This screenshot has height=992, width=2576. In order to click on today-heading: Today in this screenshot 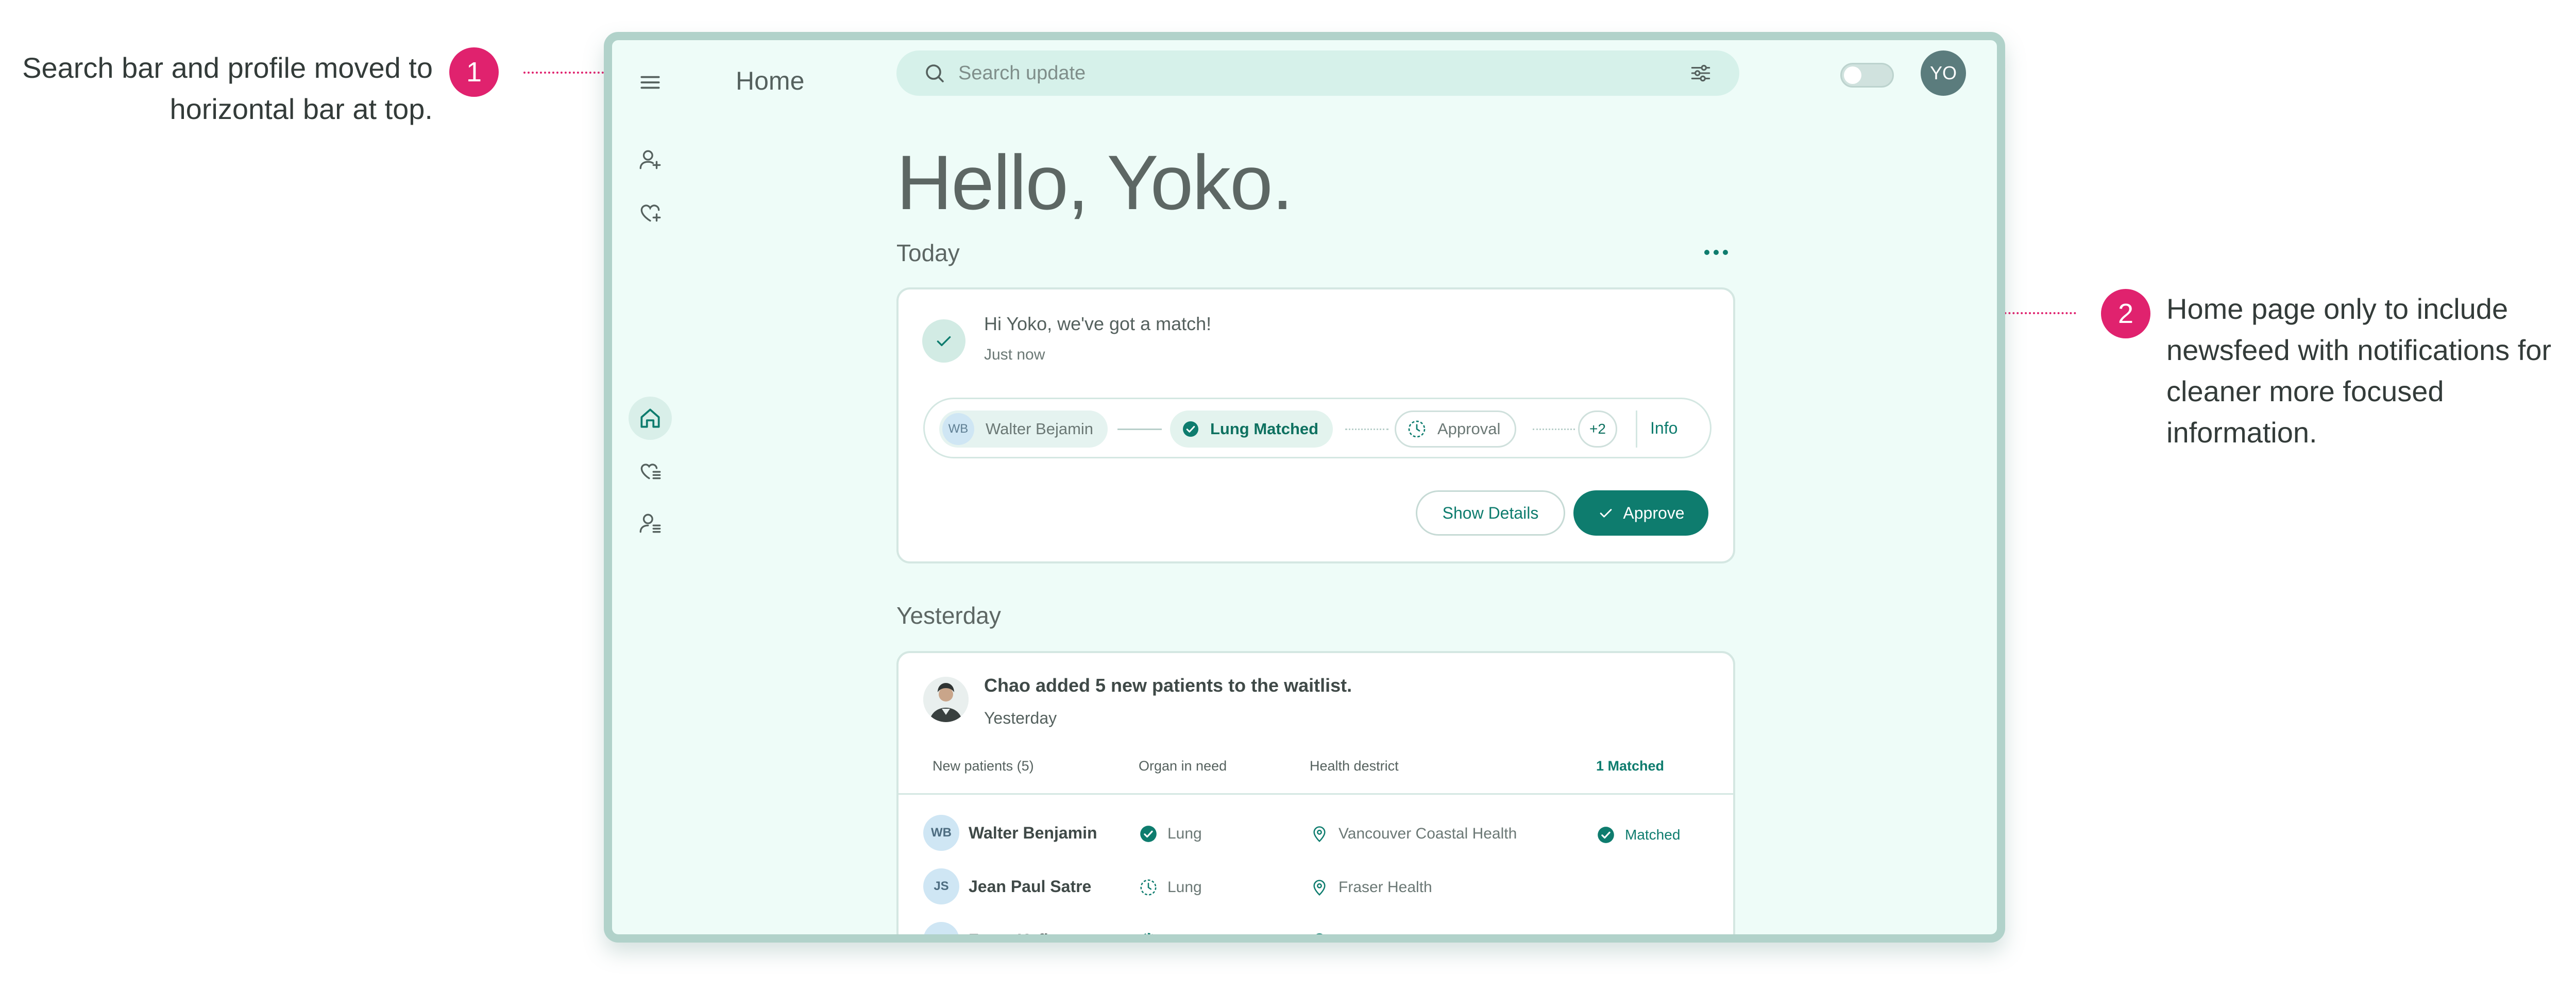, I will do `click(928, 253)`.